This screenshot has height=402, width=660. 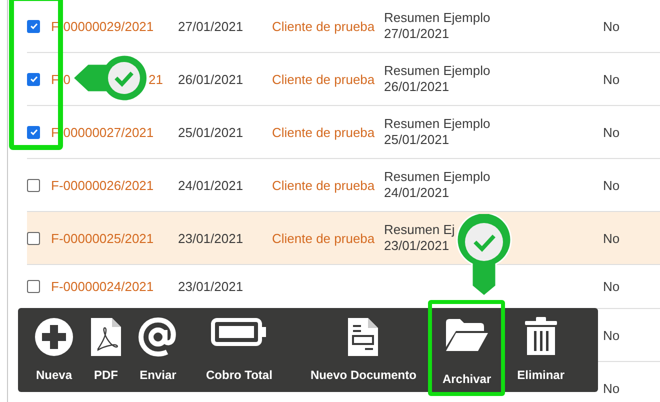 I want to click on summary-date: 25/01/2021, so click(x=417, y=140).